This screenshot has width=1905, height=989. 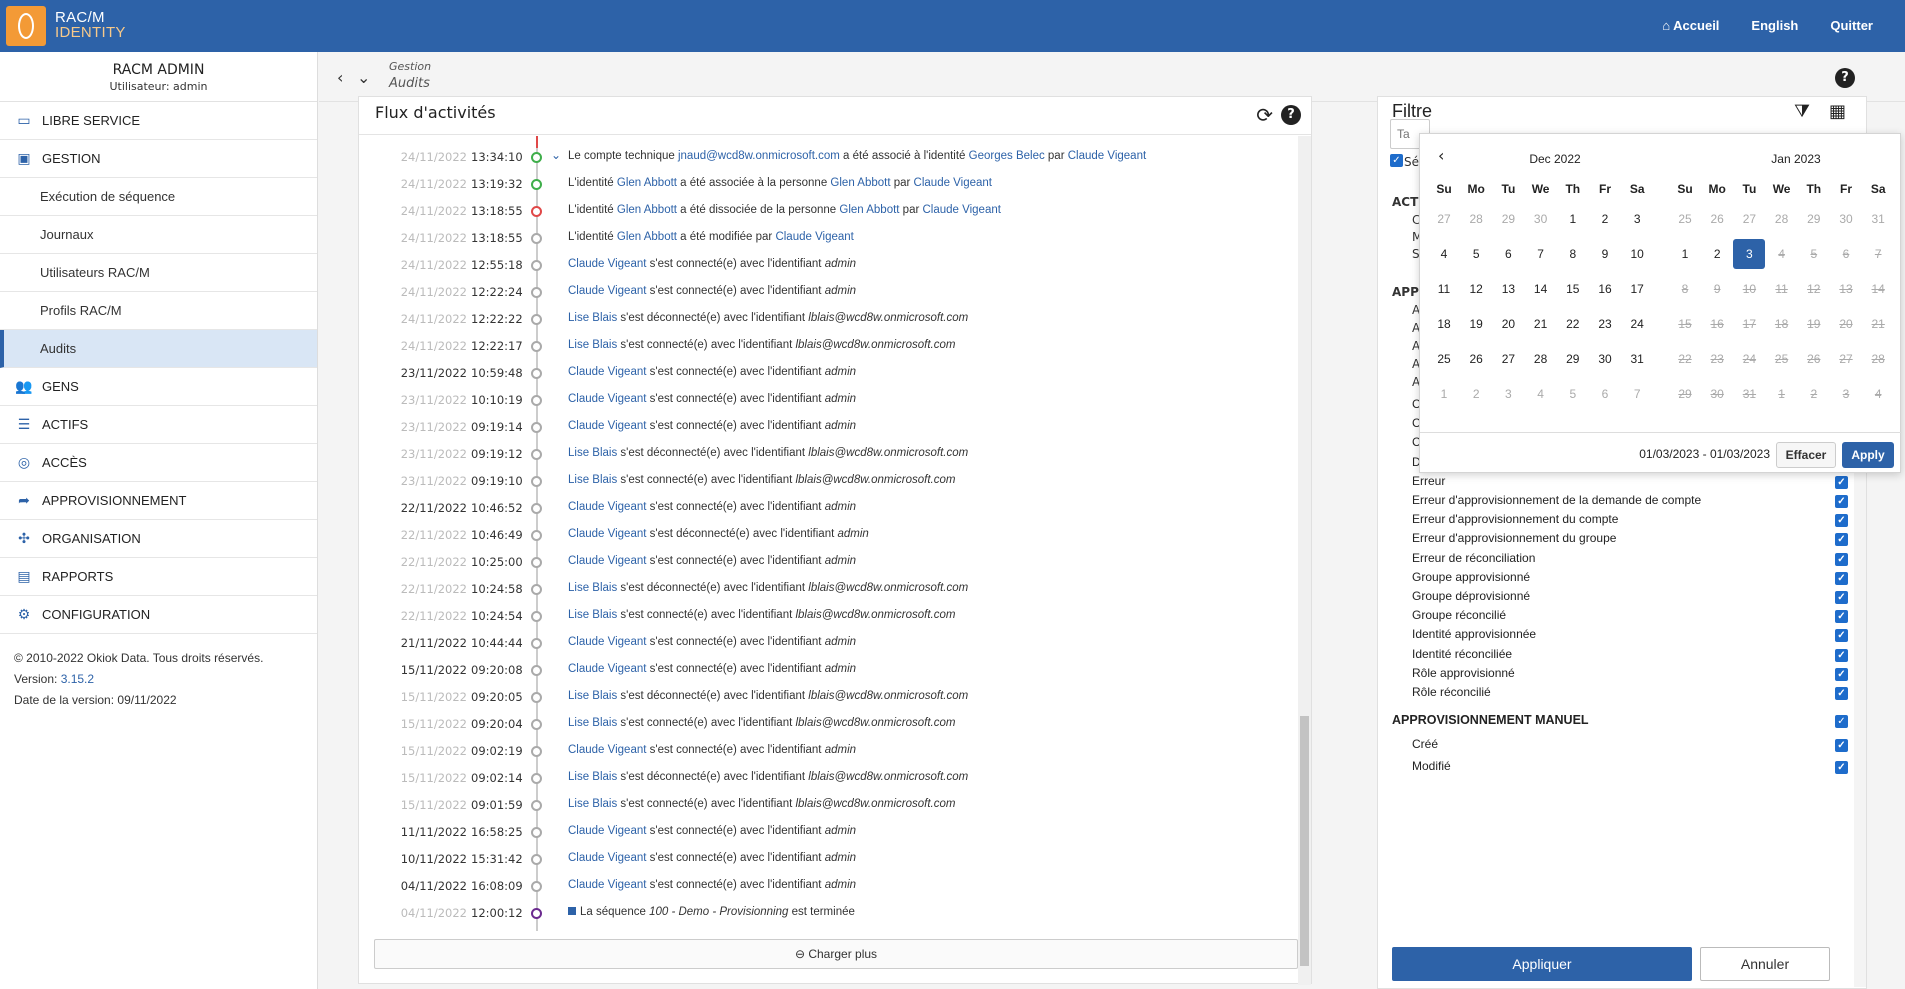 What do you see at coordinates (158, 387) in the screenshot?
I see `sidebar-item-gens: 👥 GENS` at bounding box center [158, 387].